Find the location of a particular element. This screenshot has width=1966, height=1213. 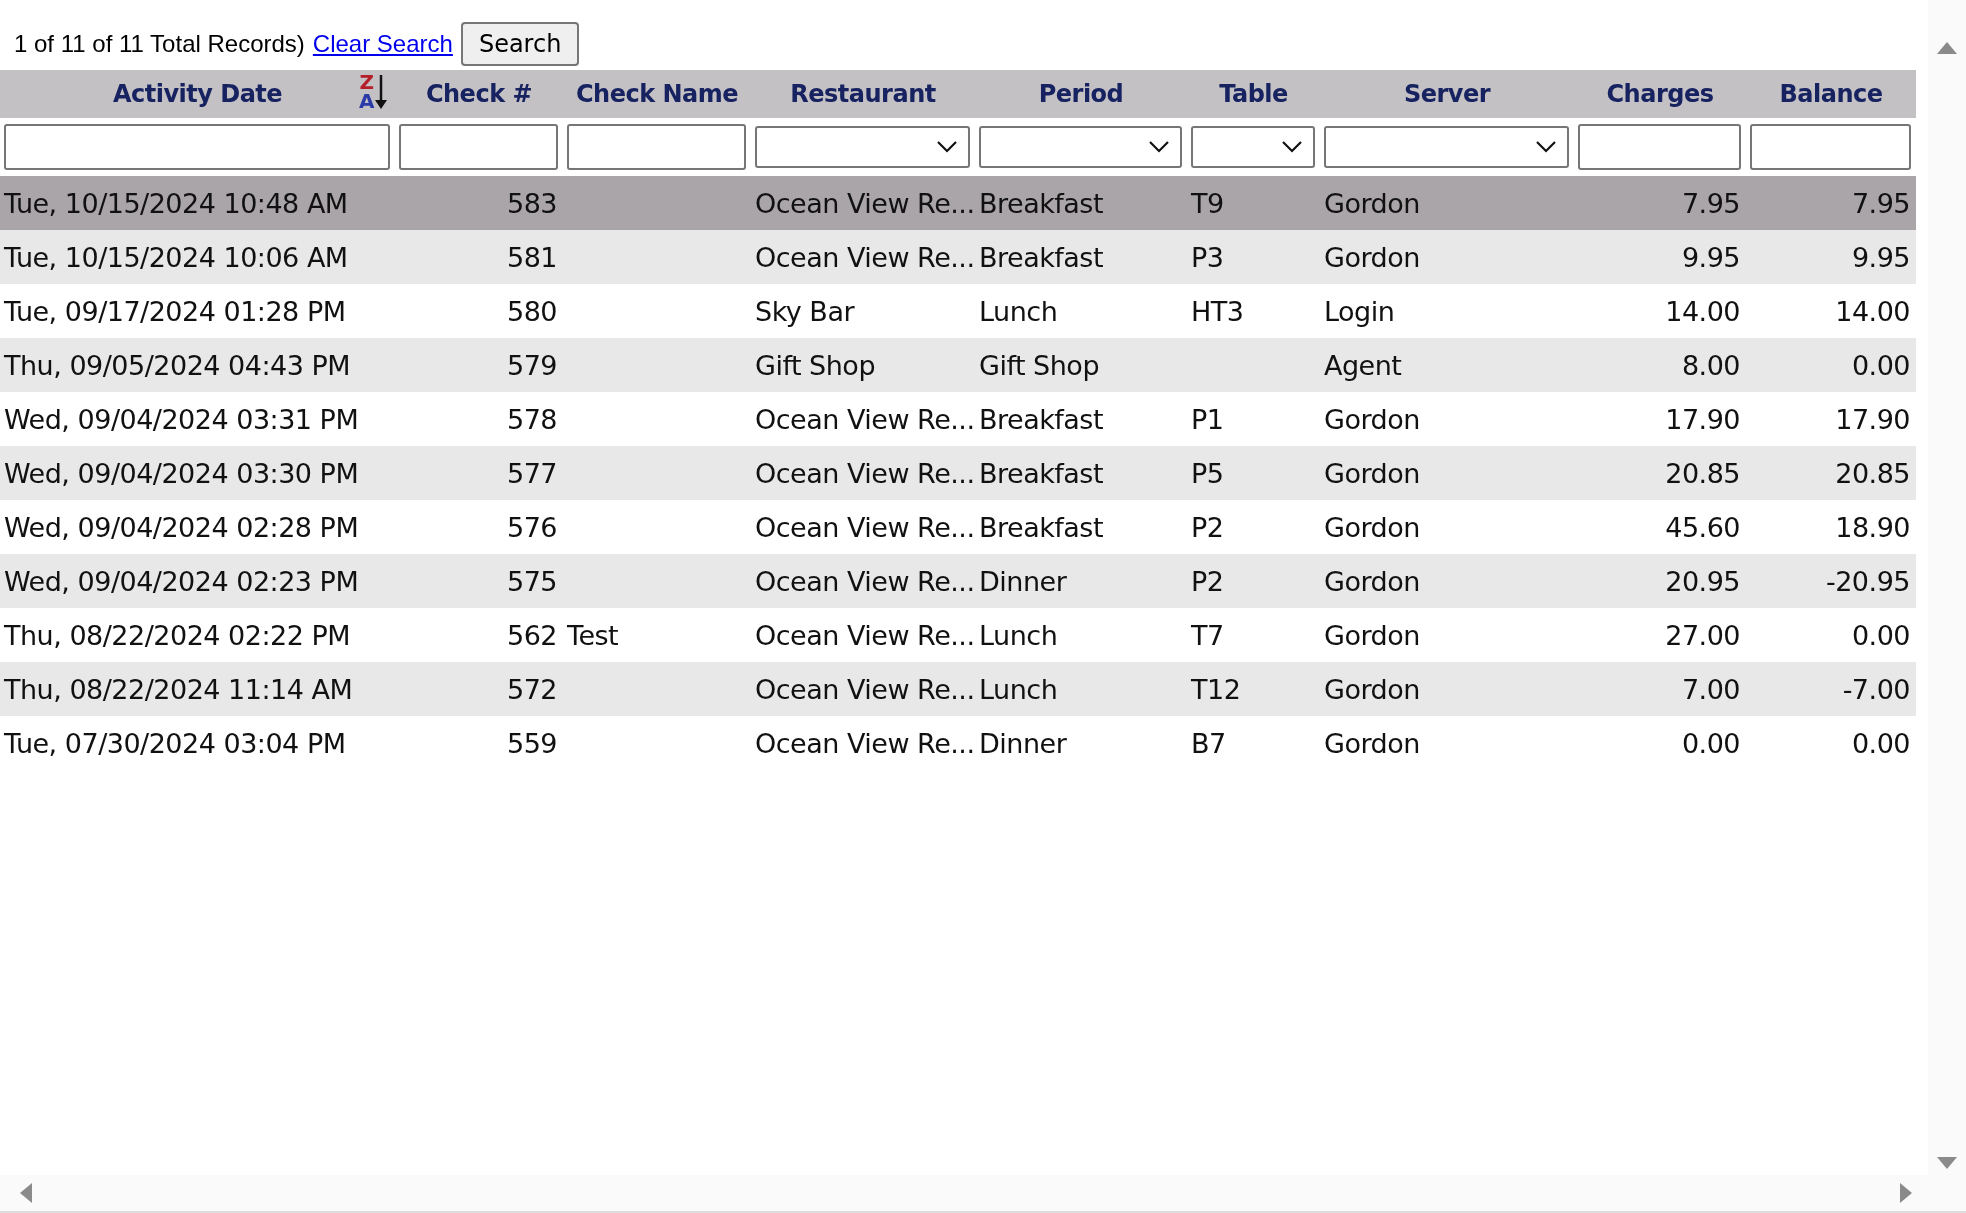

table-cell: 581 is located at coordinates (531, 257).